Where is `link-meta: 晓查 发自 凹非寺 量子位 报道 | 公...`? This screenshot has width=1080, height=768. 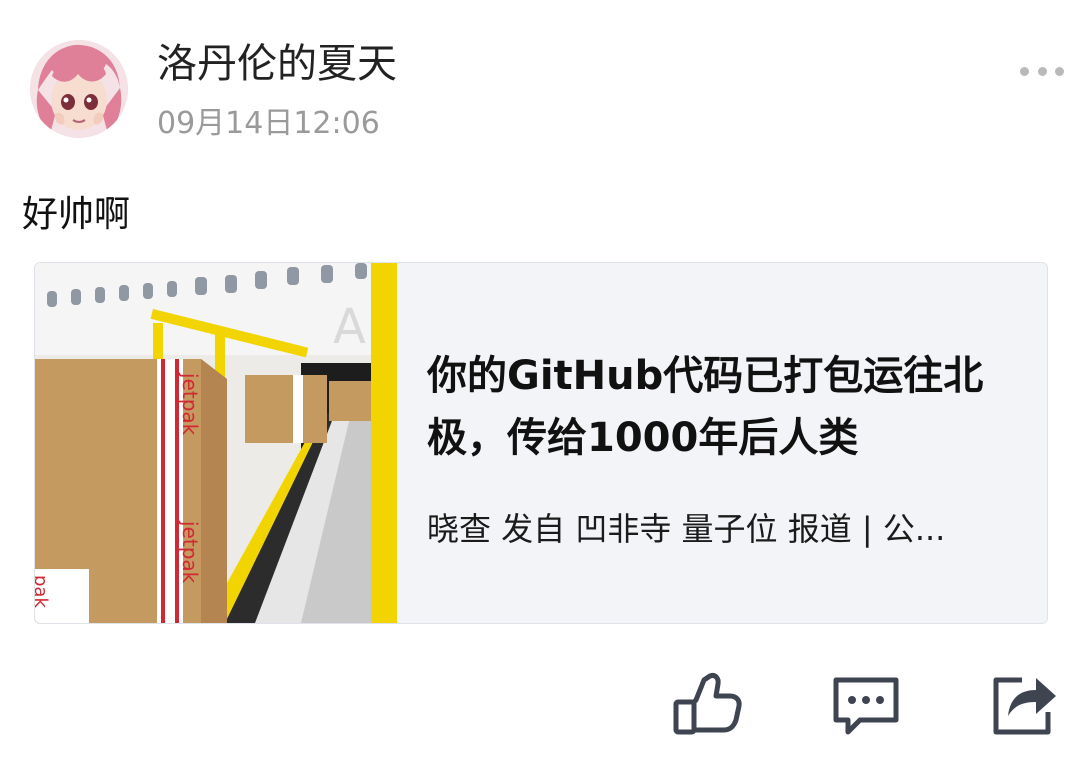
link-meta: 晓查 发自 凹非寺 量子位 报道 | 公... is located at coordinates (686, 529).